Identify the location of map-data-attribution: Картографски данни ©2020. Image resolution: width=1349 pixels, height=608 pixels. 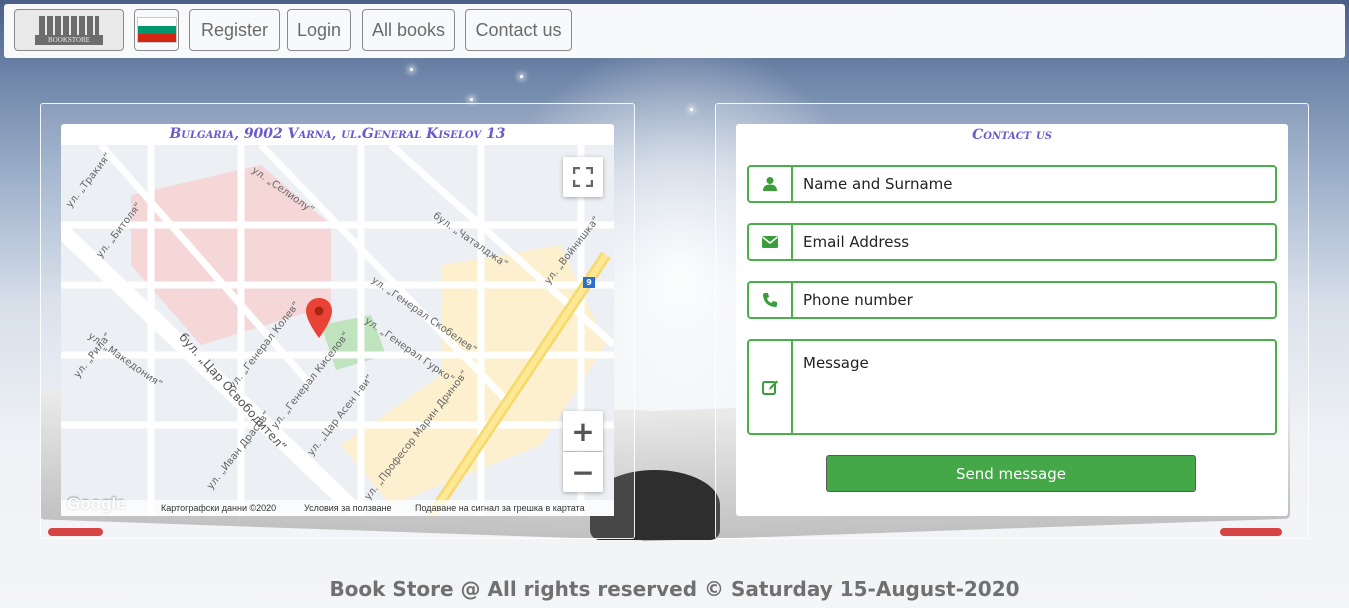
(219, 508).